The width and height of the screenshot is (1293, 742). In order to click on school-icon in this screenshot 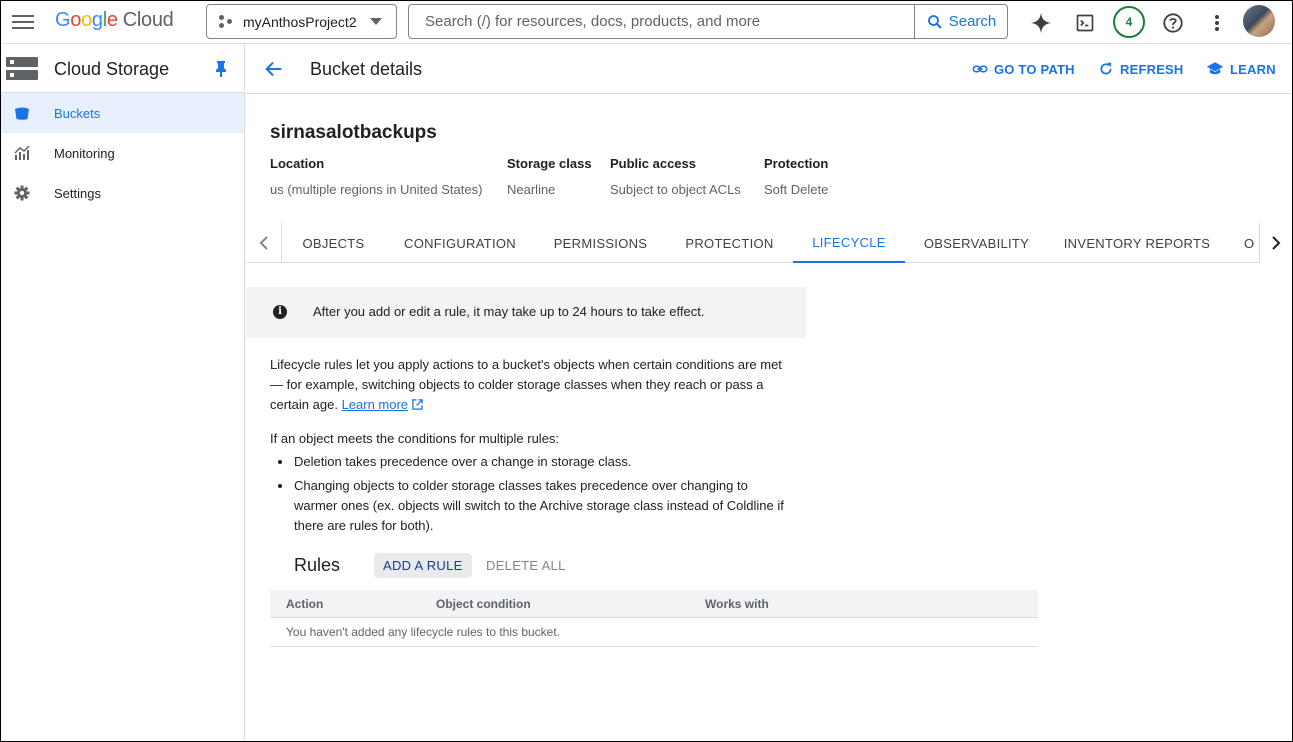, I will do `click(1215, 68)`.